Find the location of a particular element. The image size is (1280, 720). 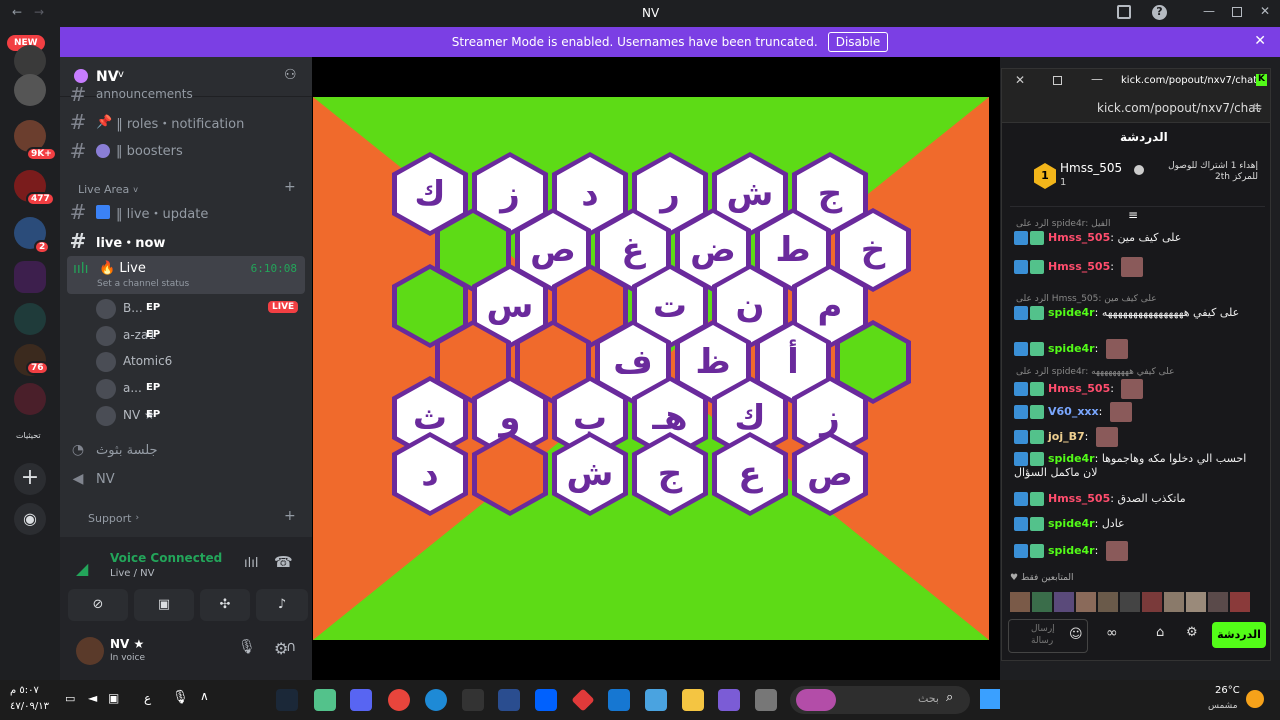

url-text: kick.com/popout/nxv7/chat is located at coordinates (1178, 108).